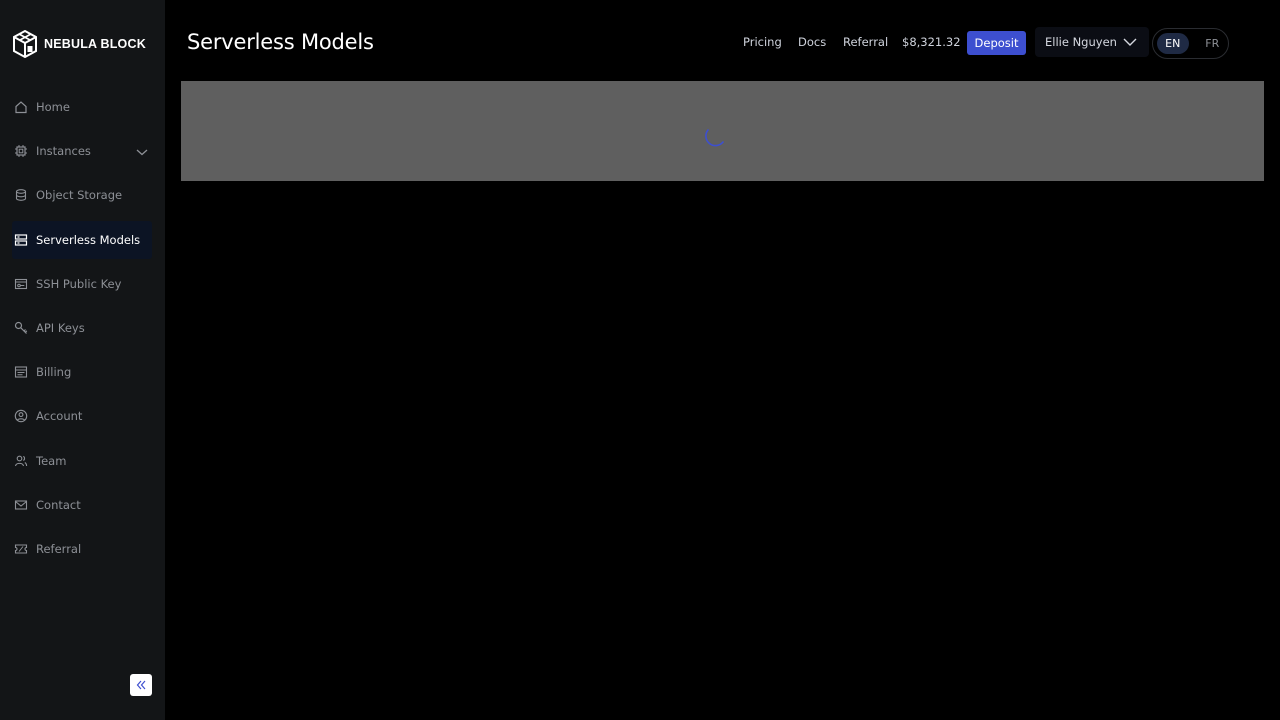 This screenshot has width=1280, height=720. Describe the element at coordinates (280, 42) in the screenshot. I see `page-title: Serverless Models` at that location.